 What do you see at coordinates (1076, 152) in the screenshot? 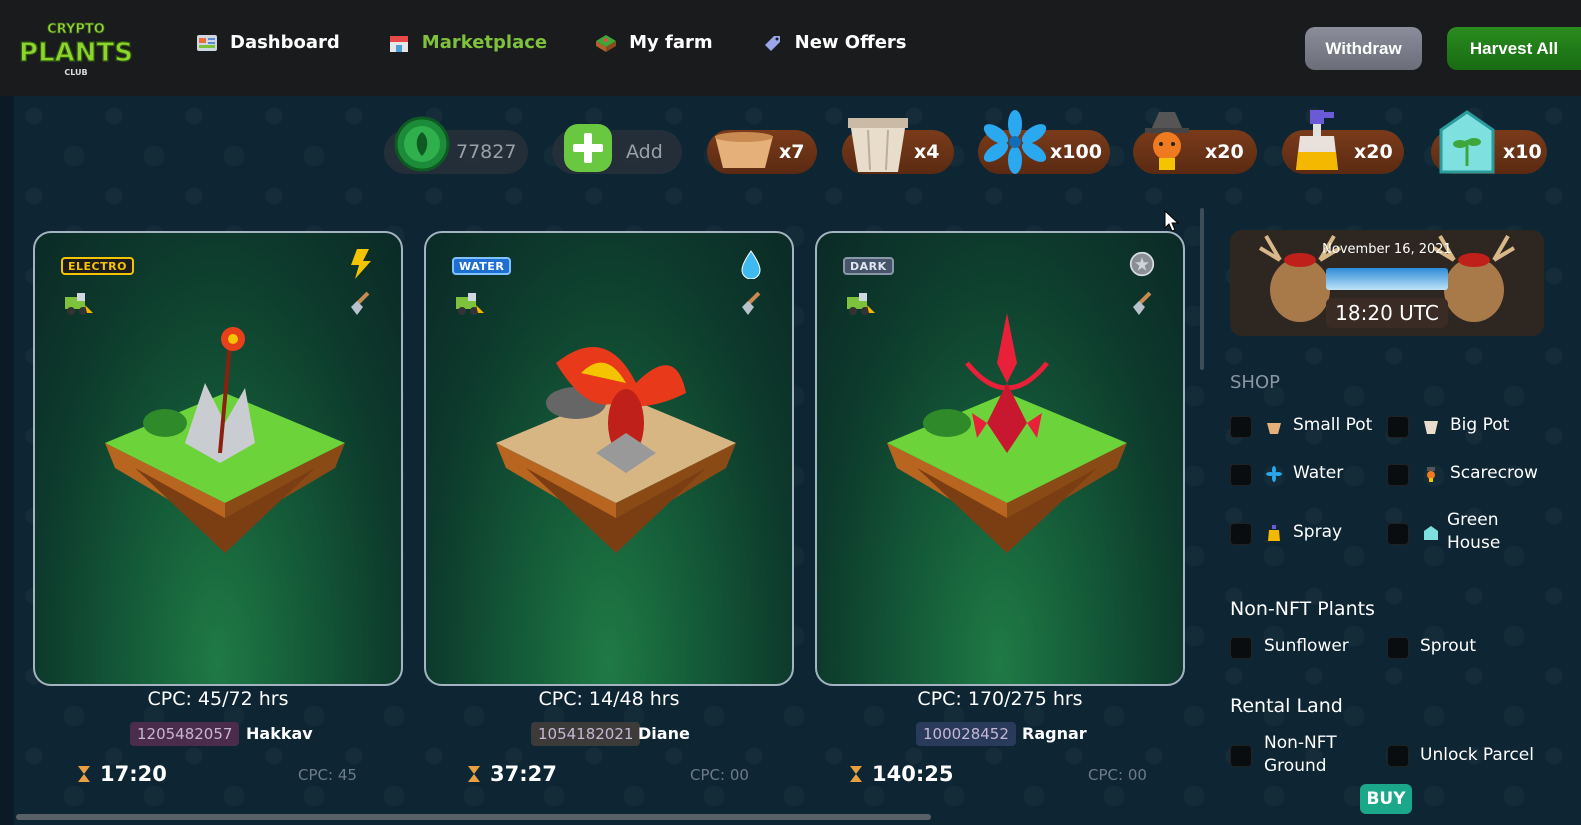
I see `water-count-label: x100` at bounding box center [1076, 152].